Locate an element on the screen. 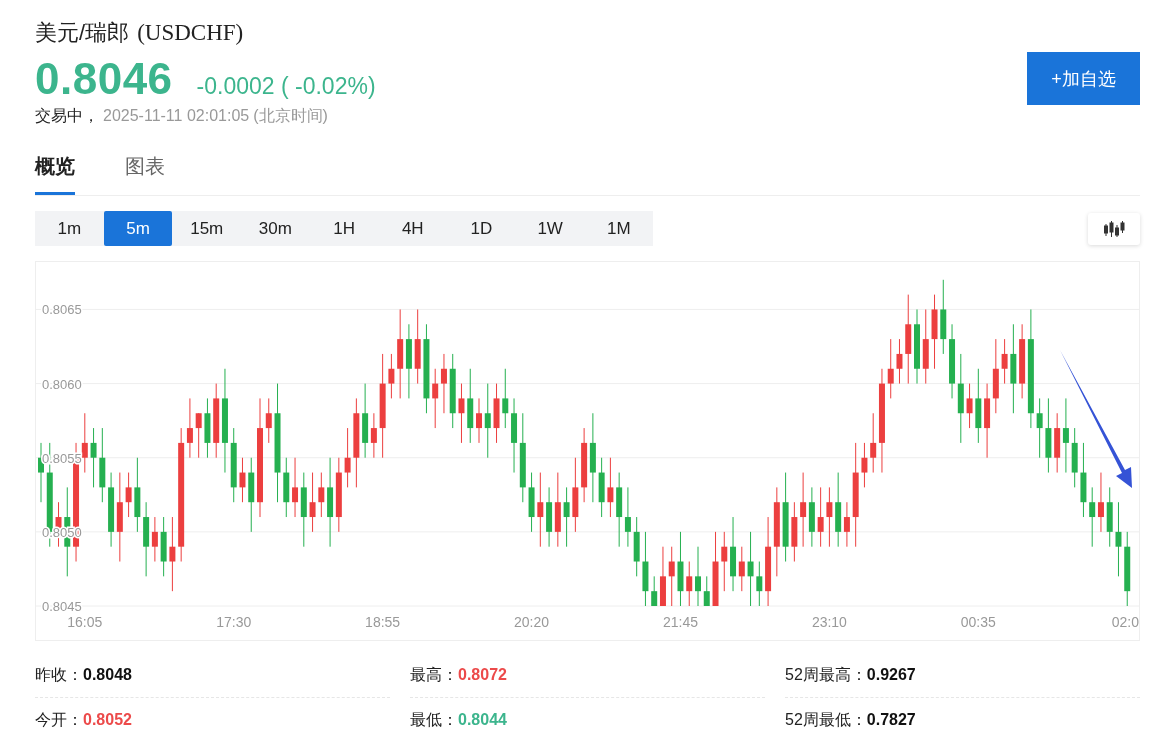 This screenshot has height=747, width=1168. stat-label: 最高： is located at coordinates (434, 674).